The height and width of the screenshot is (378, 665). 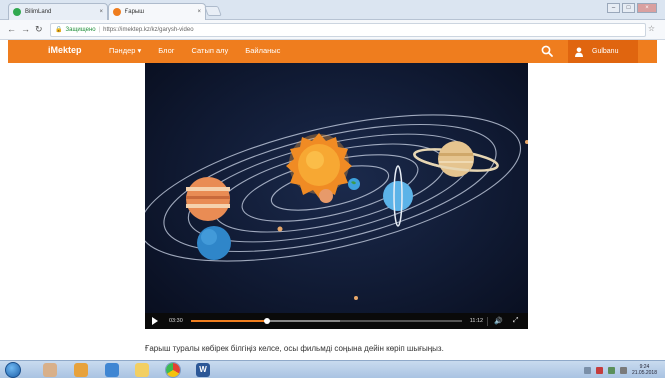 I want to click on video-progress-bar, so click(x=326, y=321).